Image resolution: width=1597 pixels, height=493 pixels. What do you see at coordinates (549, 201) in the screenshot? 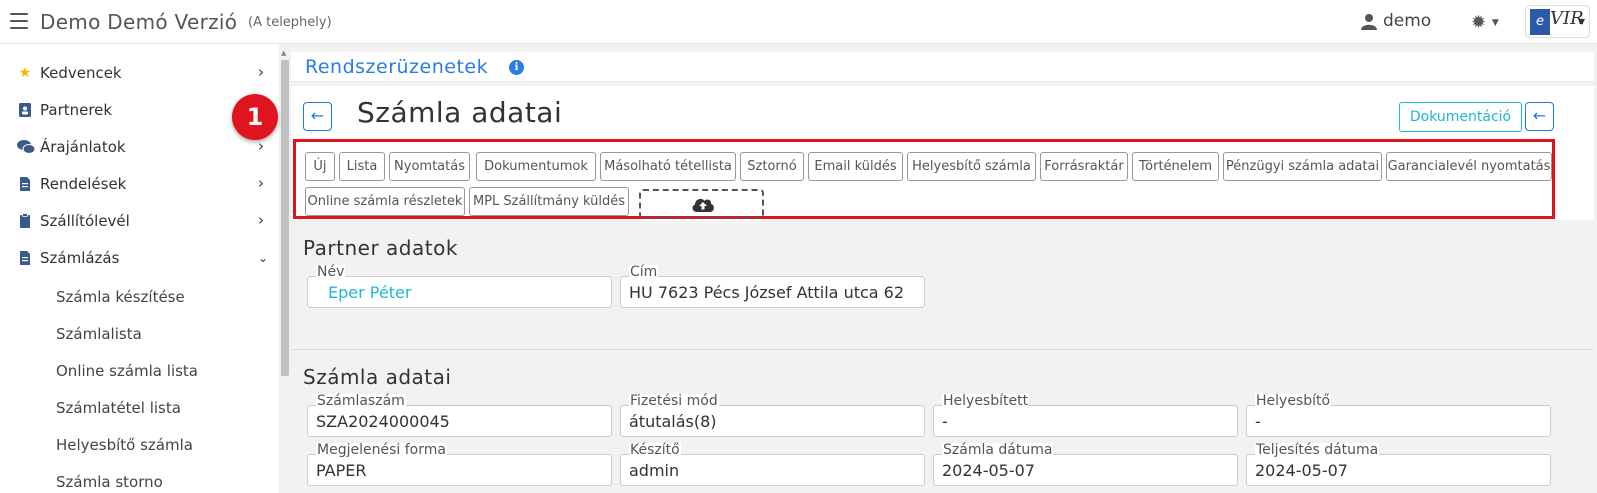
I see `mpl-shipment-send-button: MPL Szállítmány küldés` at bounding box center [549, 201].